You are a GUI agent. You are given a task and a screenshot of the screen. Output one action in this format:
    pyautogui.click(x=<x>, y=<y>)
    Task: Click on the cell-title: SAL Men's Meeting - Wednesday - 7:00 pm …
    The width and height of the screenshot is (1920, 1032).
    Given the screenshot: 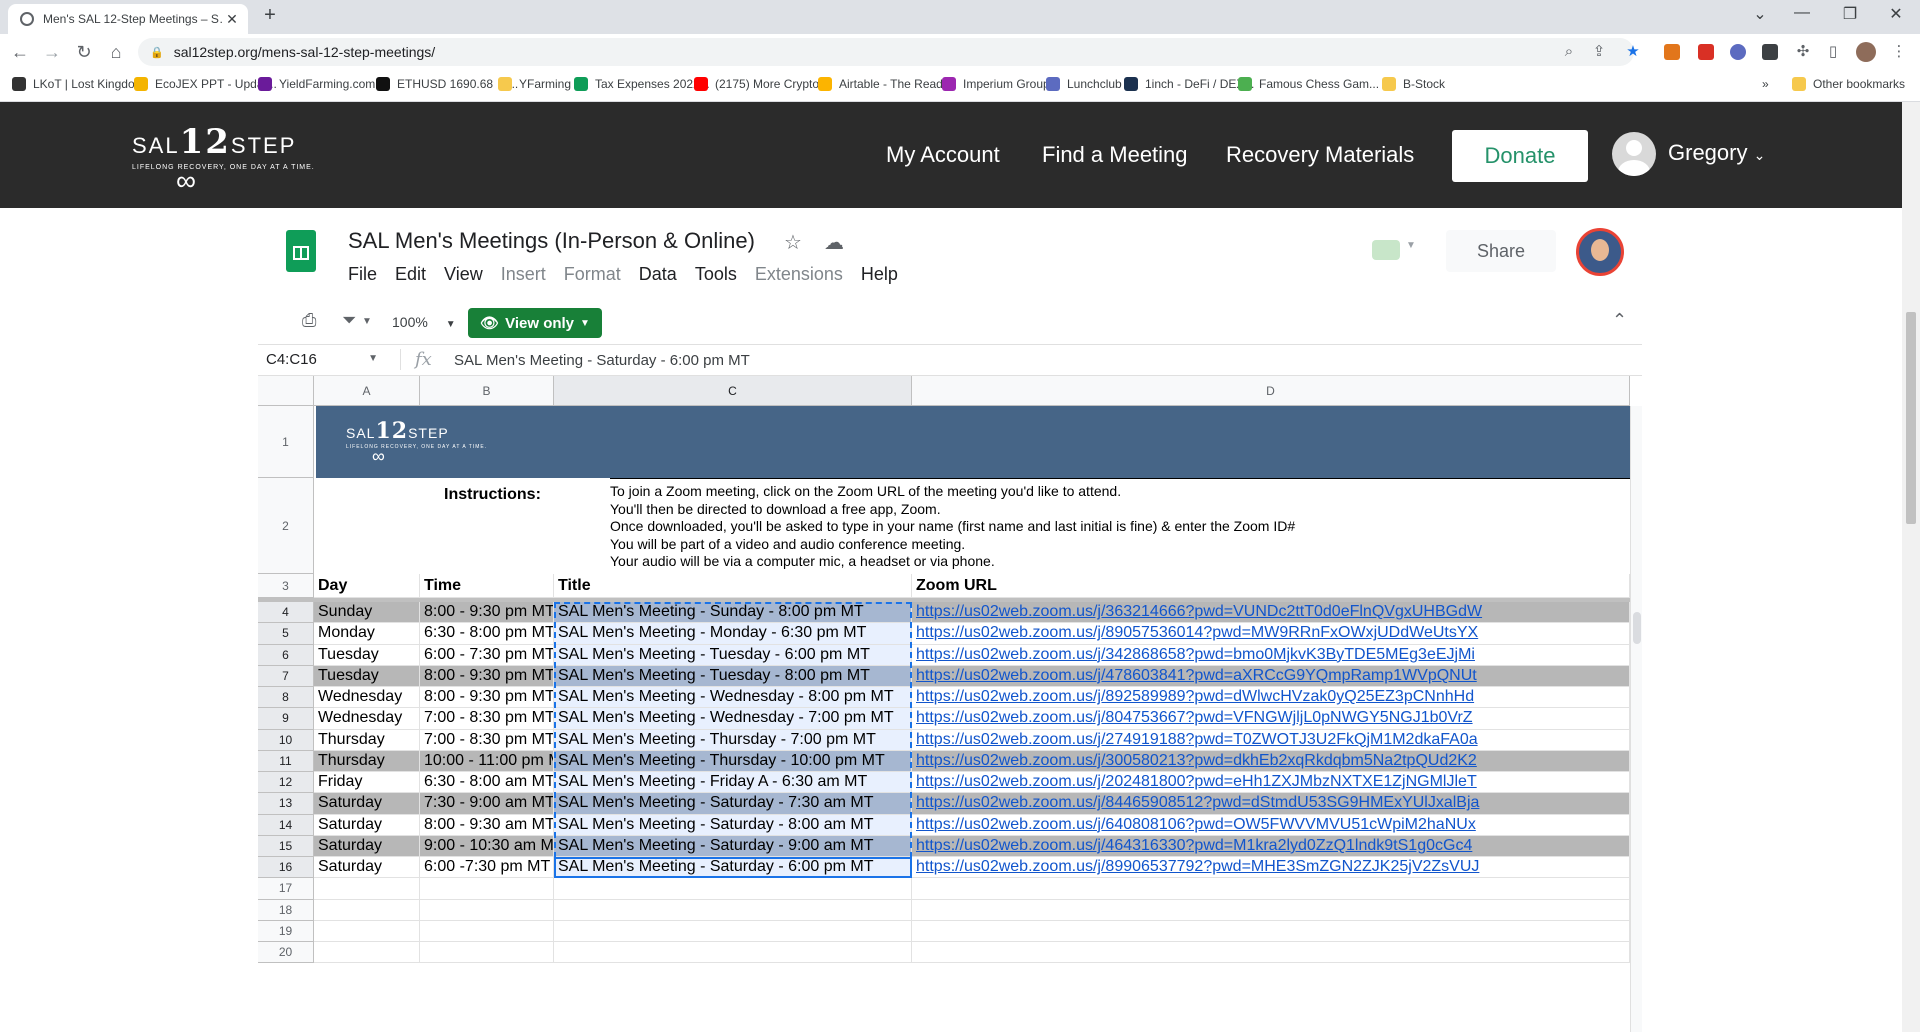 What is the action you would take?
    pyautogui.click(x=733, y=719)
    